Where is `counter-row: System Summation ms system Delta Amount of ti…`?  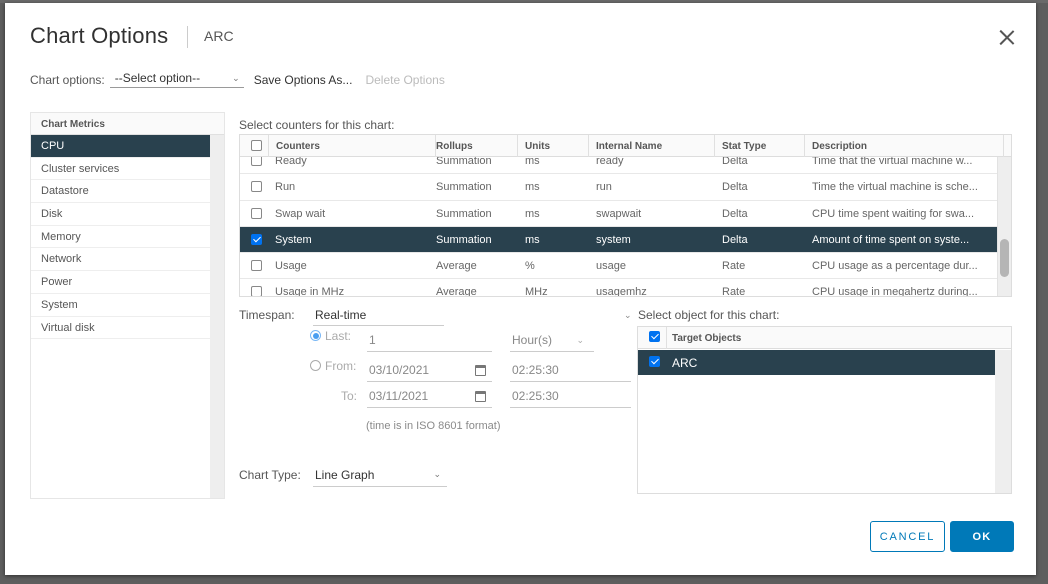 counter-row: System Summation ms system Delta Amount of ti… is located at coordinates (618, 240).